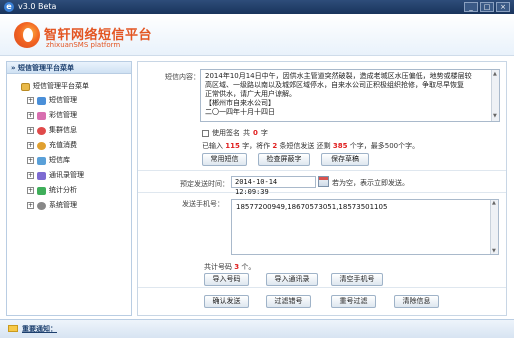 The image size is (514, 338). What do you see at coordinates (41, 175) in the screenshot?
I see `contacts-icon` at bounding box center [41, 175].